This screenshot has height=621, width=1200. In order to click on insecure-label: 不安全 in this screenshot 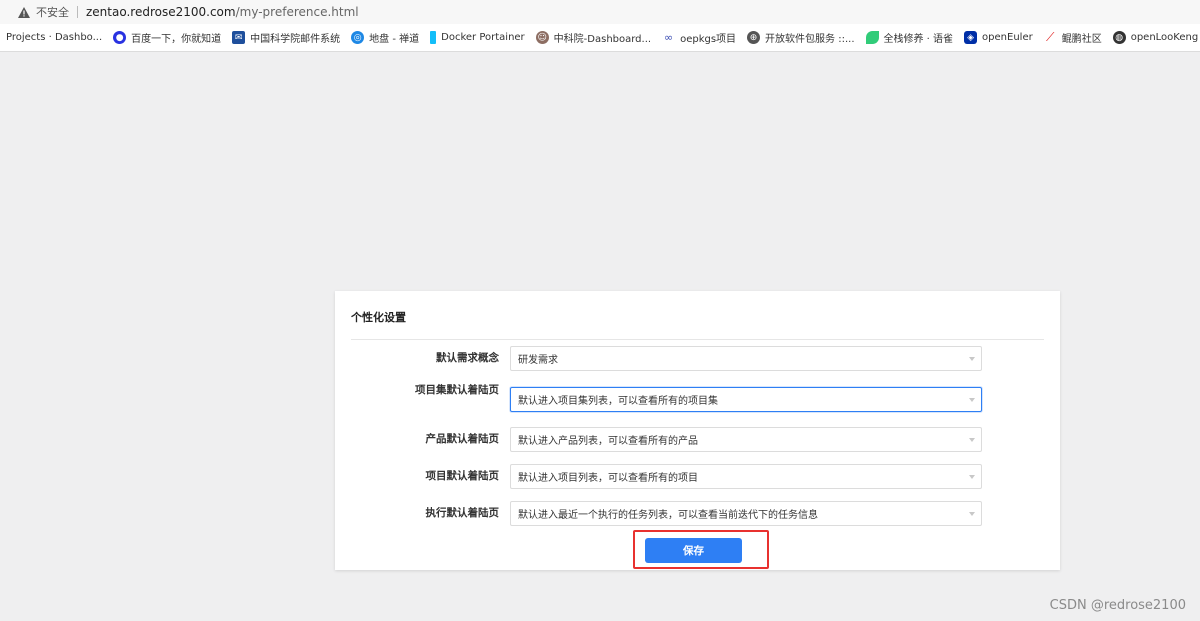, I will do `click(52, 12)`.